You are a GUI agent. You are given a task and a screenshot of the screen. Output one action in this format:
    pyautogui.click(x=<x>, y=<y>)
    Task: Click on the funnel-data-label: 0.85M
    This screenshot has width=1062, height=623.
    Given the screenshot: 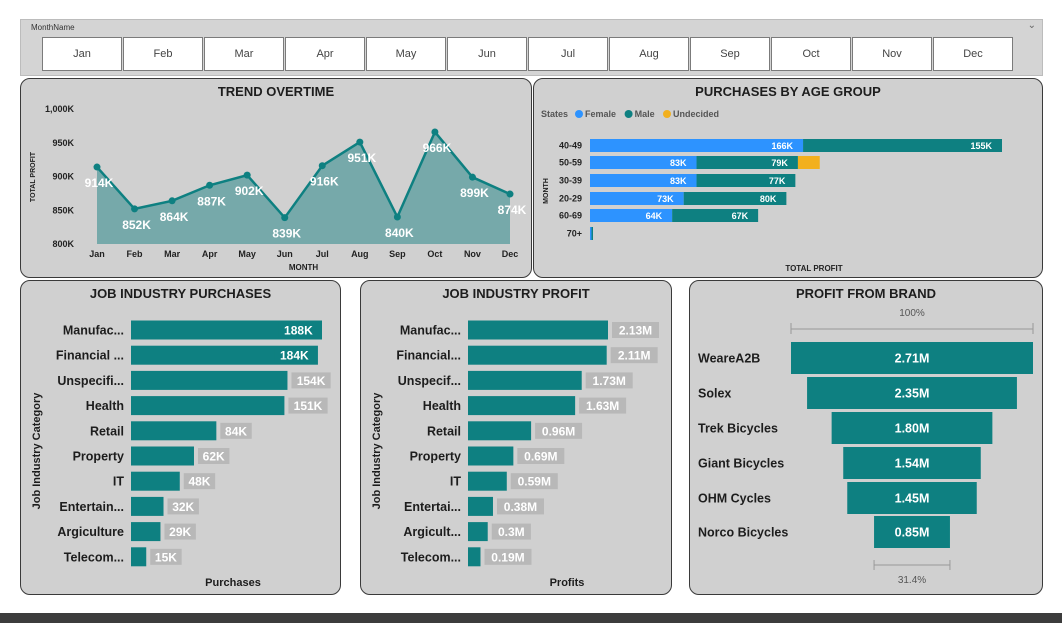 What is the action you would take?
    pyautogui.click(x=912, y=533)
    